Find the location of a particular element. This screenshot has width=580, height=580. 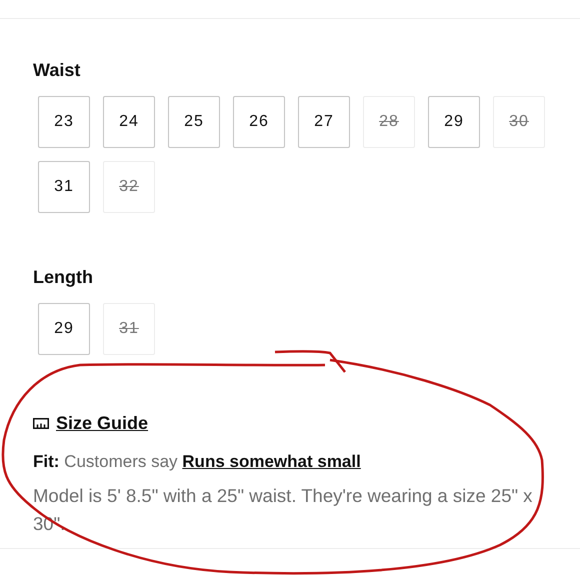

size-option: 26 is located at coordinates (259, 122).